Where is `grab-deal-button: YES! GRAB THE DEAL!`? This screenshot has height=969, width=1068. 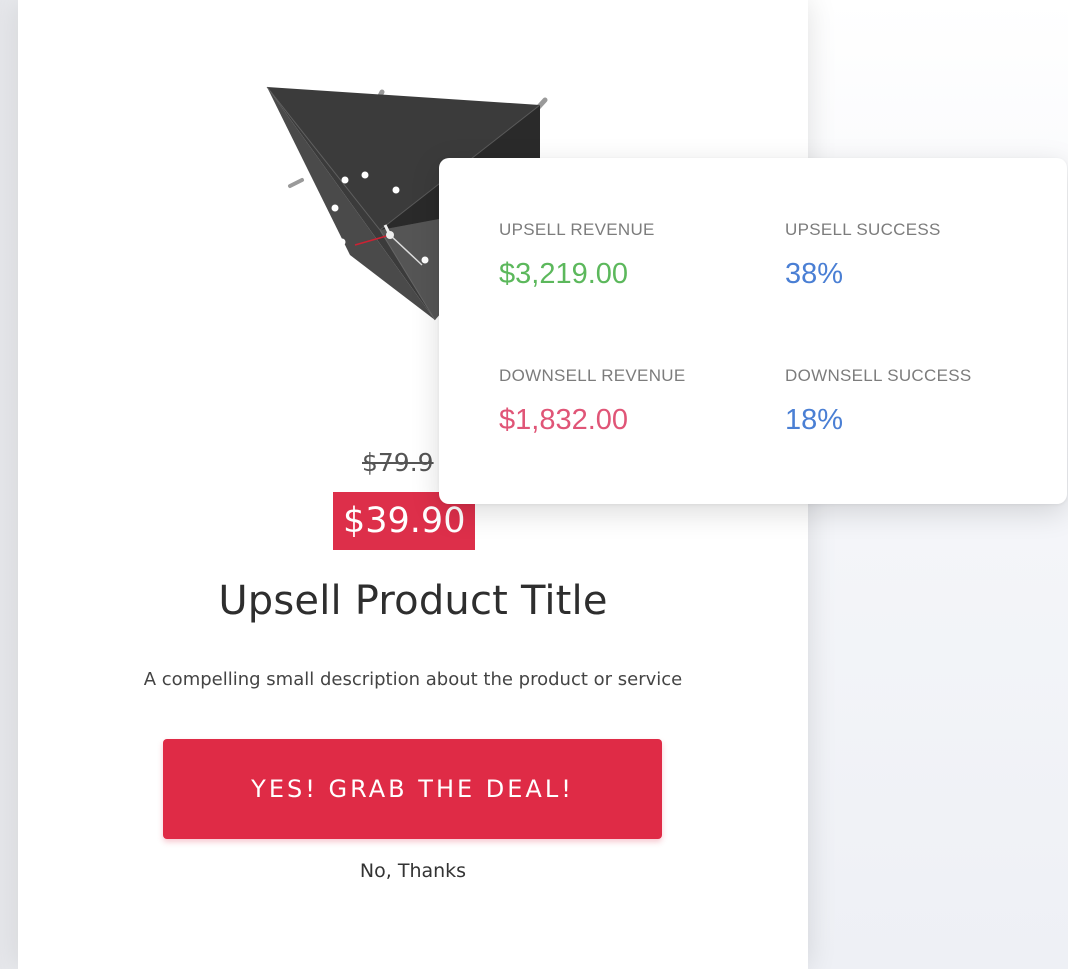 grab-deal-button: YES! GRAB THE DEAL! is located at coordinates (412, 789).